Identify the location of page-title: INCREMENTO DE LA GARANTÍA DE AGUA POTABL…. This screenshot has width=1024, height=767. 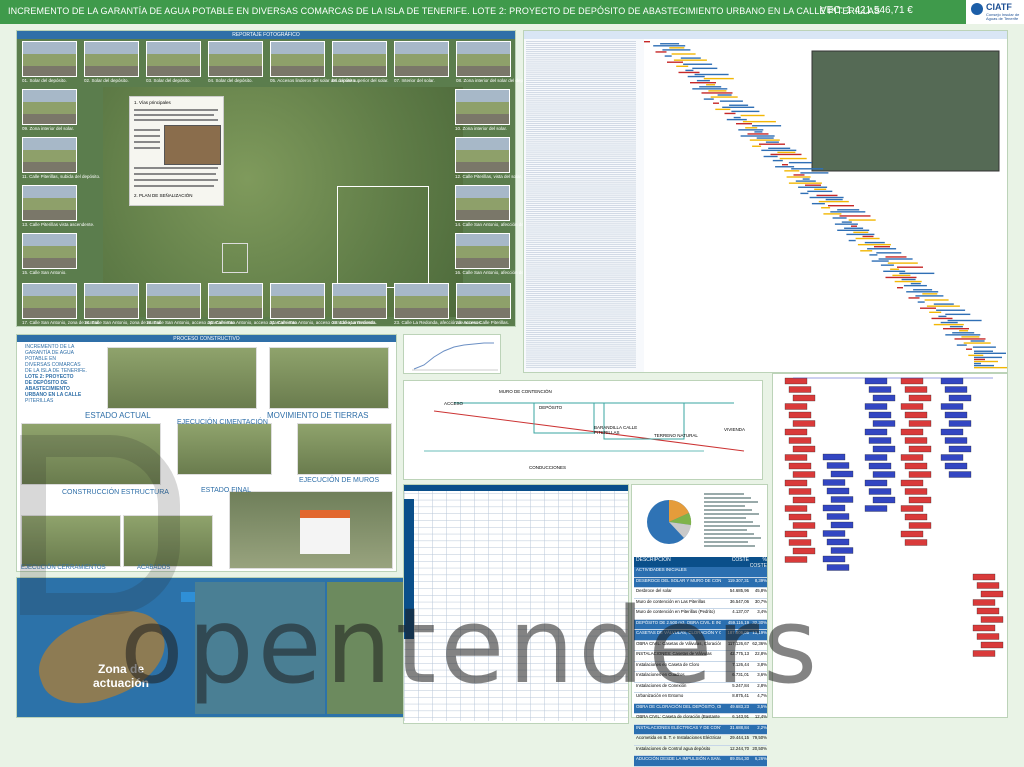
(444, 11).